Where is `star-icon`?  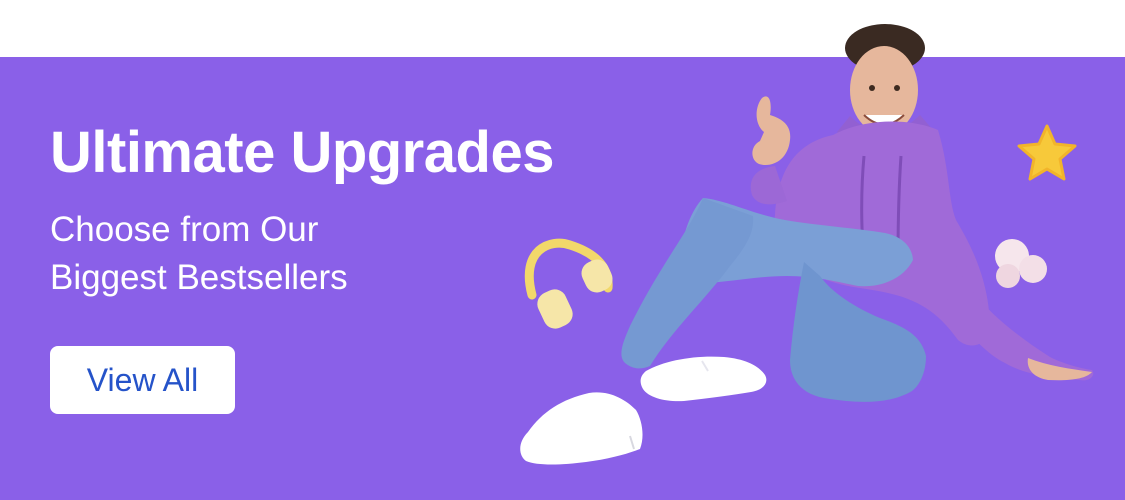 star-icon is located at coordinates (1047, 152).